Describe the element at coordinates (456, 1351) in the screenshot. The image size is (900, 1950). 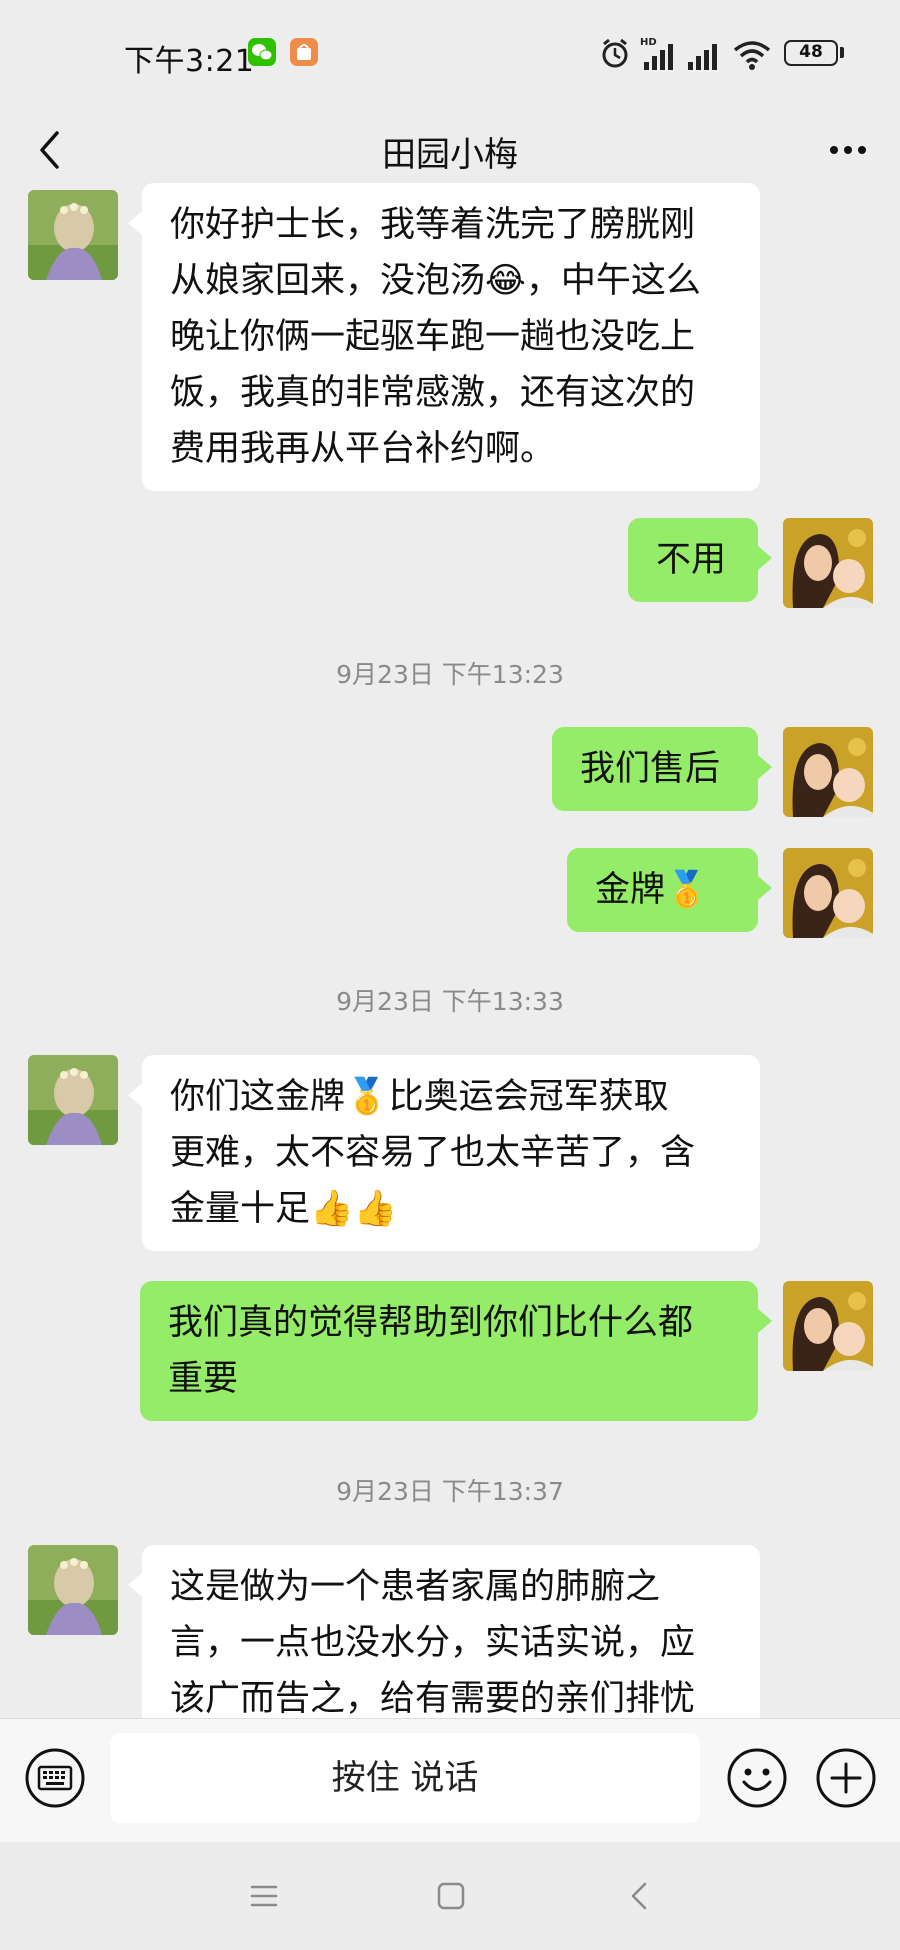
I see `message-bubble-sent: 我们真的觉得帮助到你们比什么都 重要` at that location.